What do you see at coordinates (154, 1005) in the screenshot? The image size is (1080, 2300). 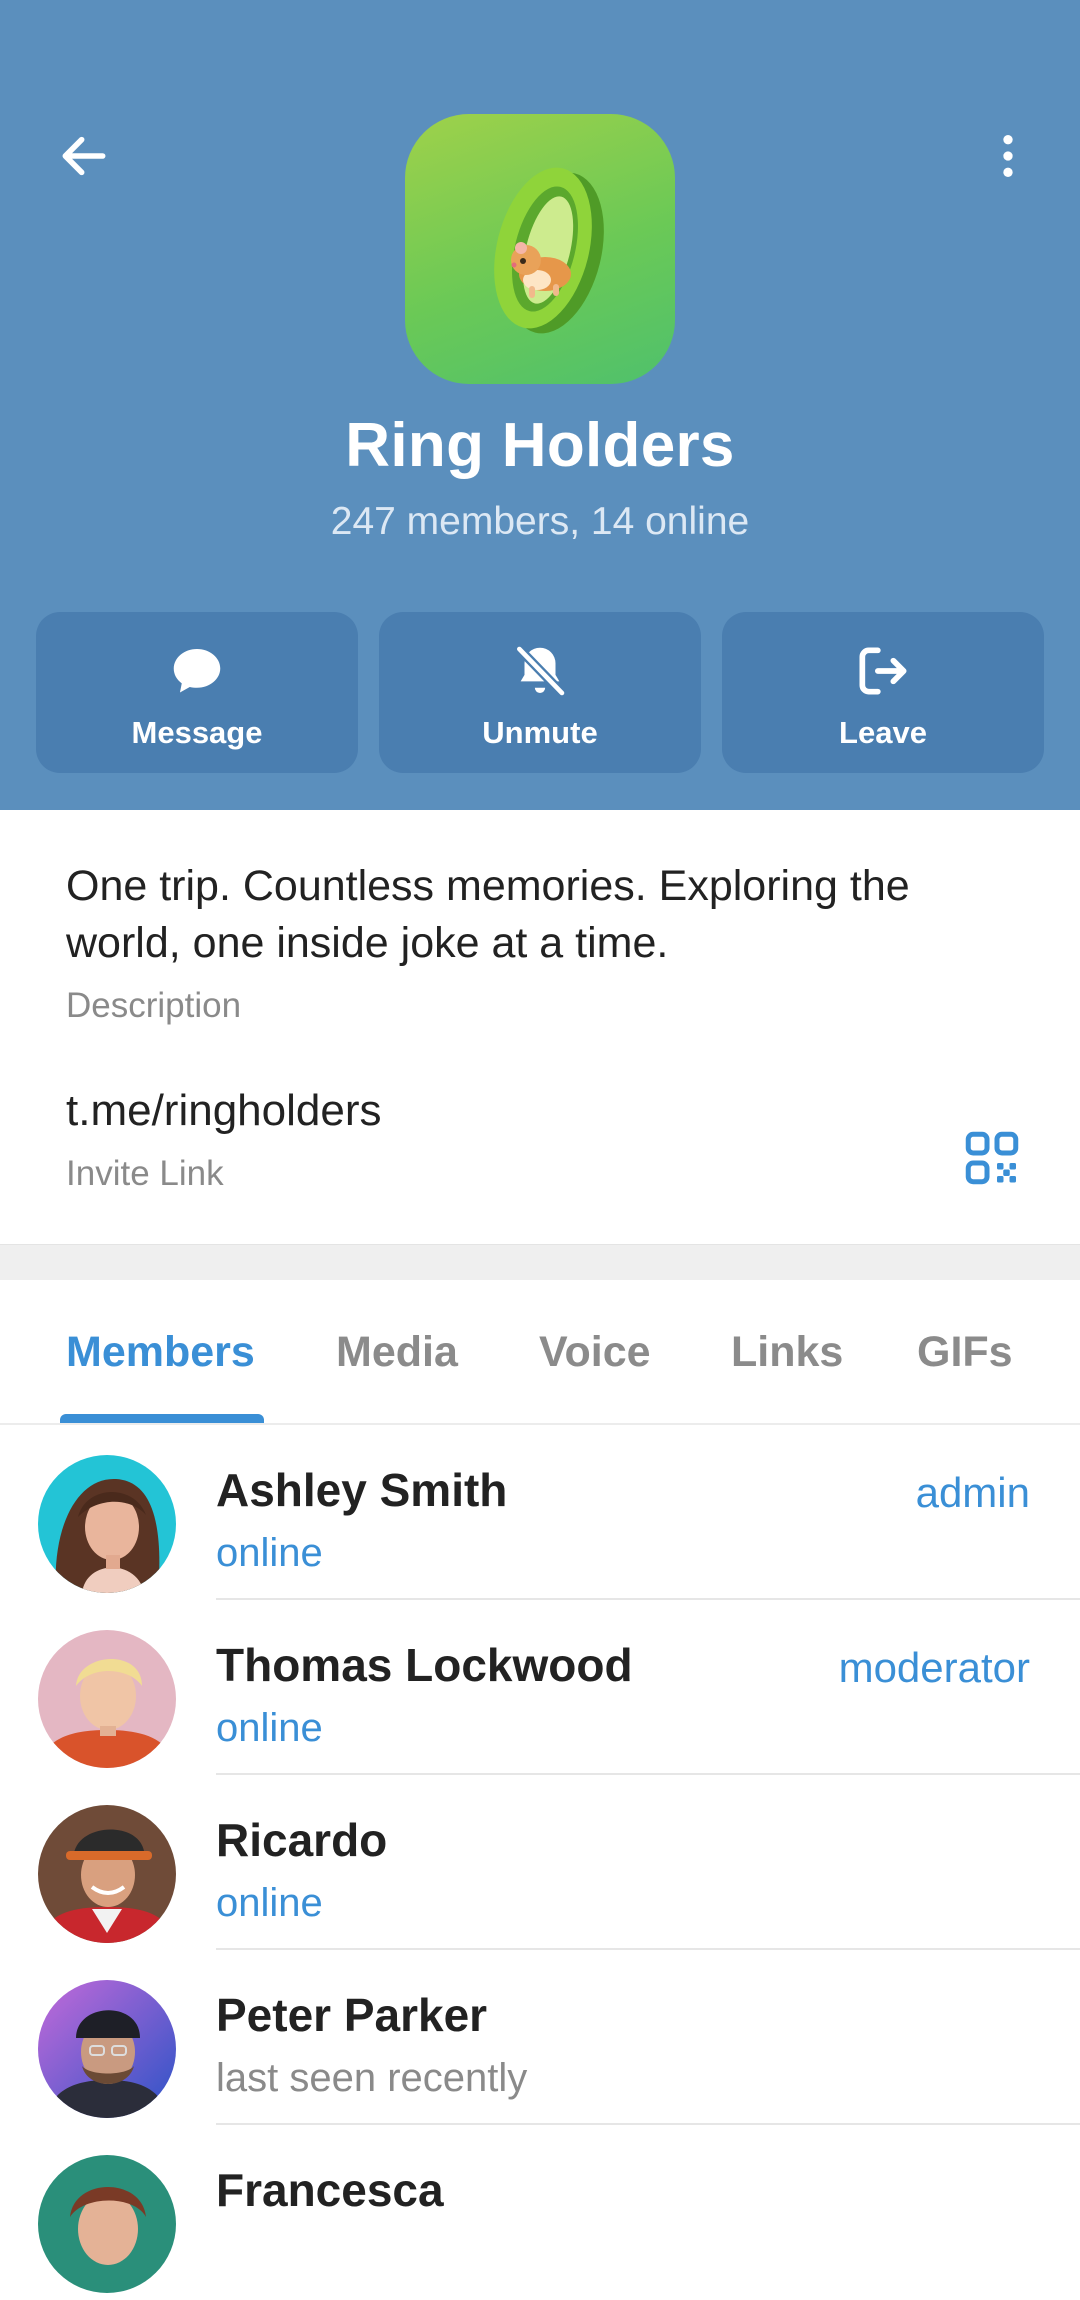 I see `description-label: Description` at bounding box center [154, 1005].